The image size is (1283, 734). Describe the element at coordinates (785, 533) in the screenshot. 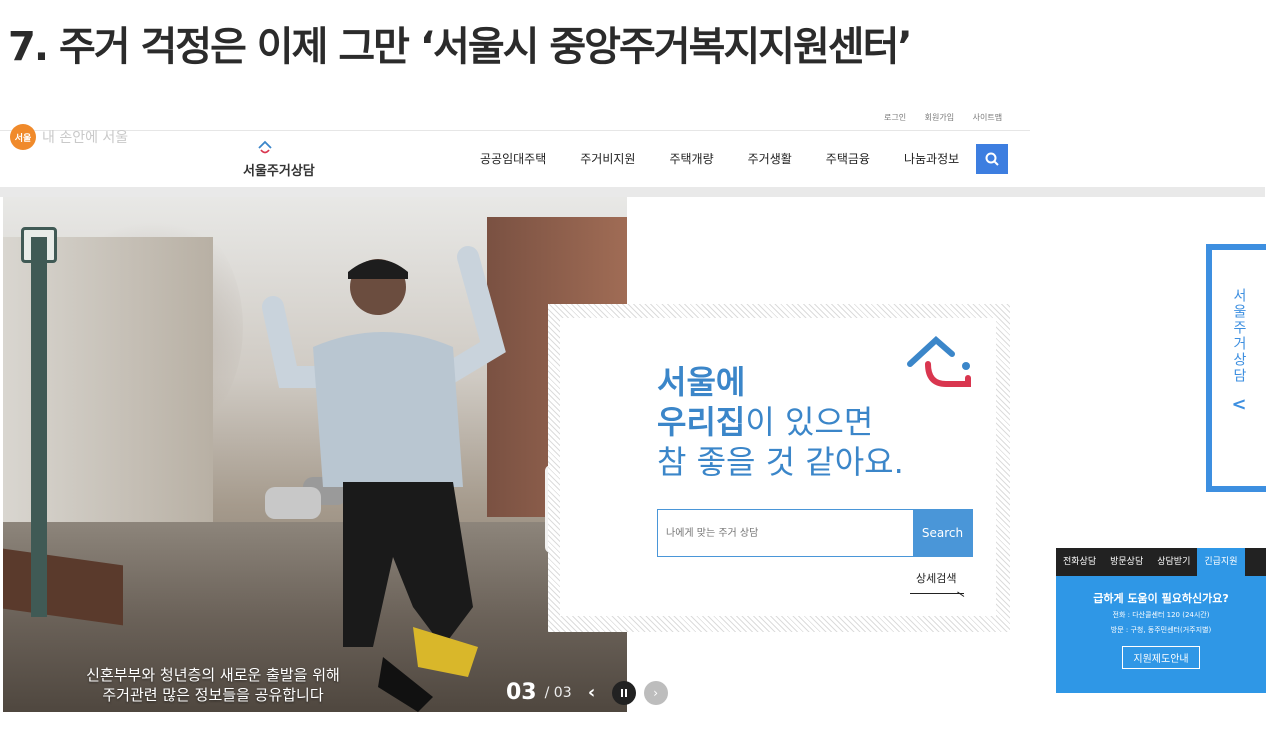

I see `consult-search-input` at that location.